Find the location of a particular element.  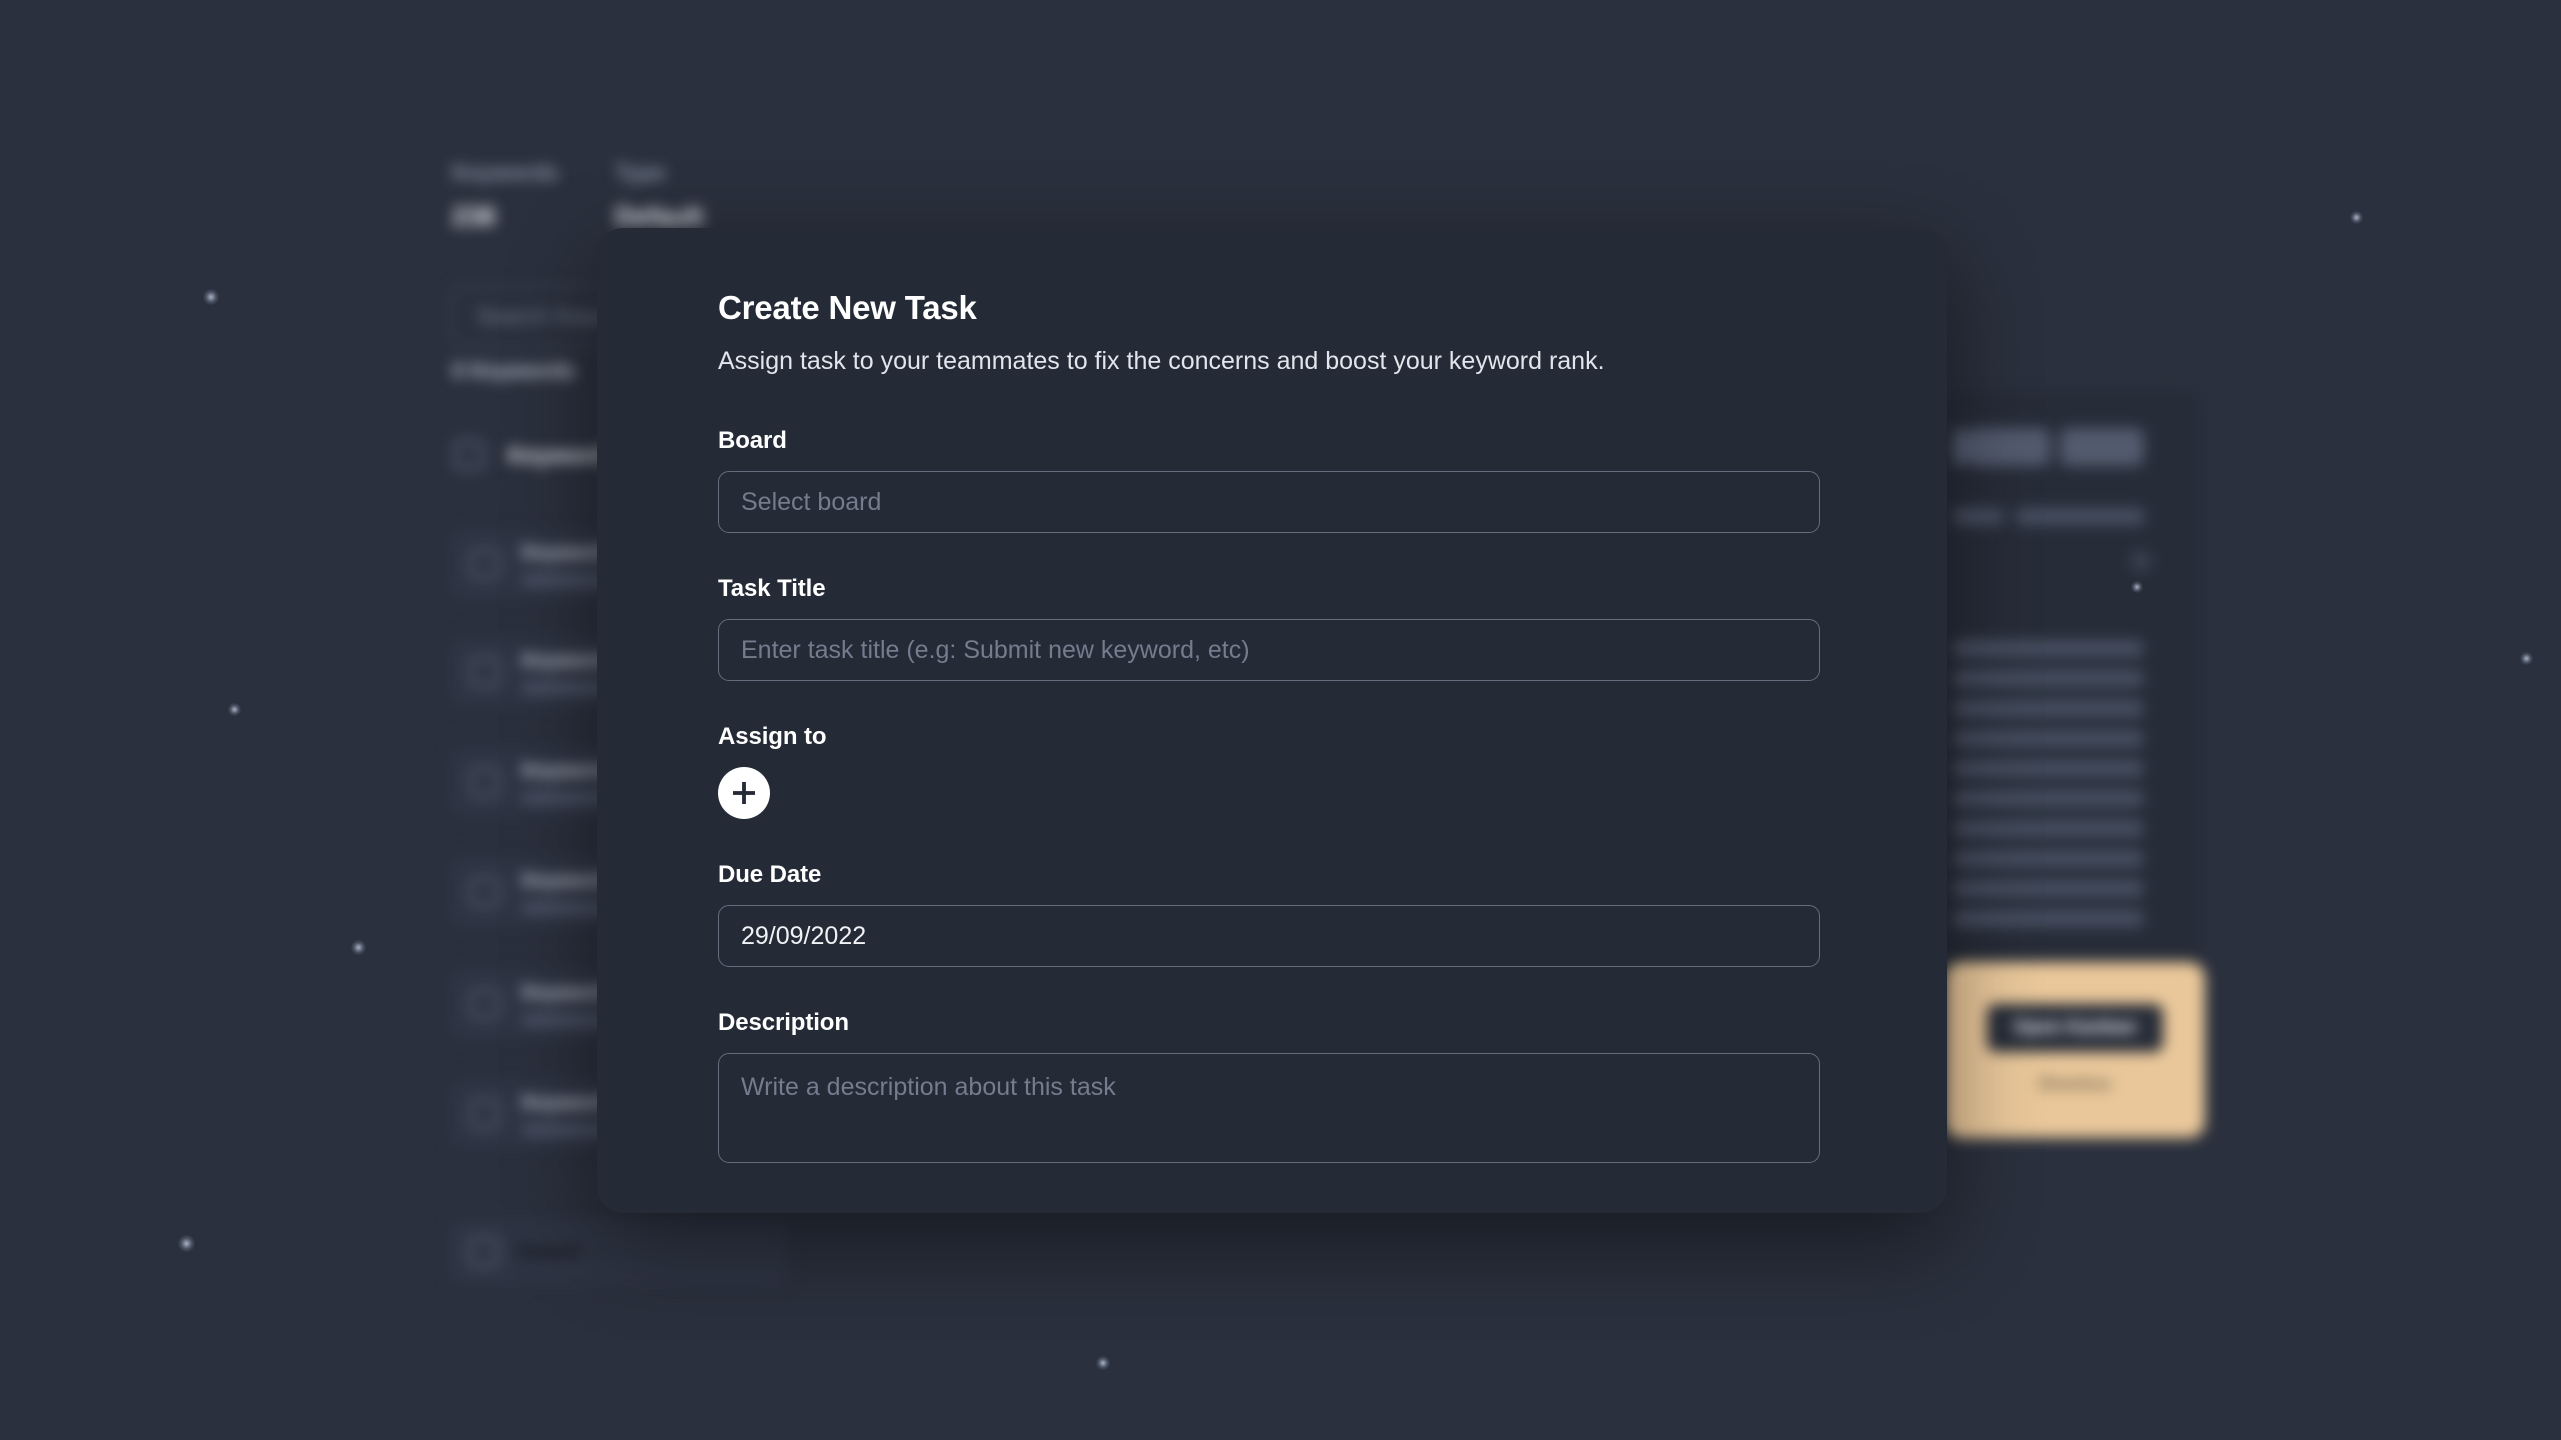

due-date-input is located at coordinates (1269, 936).